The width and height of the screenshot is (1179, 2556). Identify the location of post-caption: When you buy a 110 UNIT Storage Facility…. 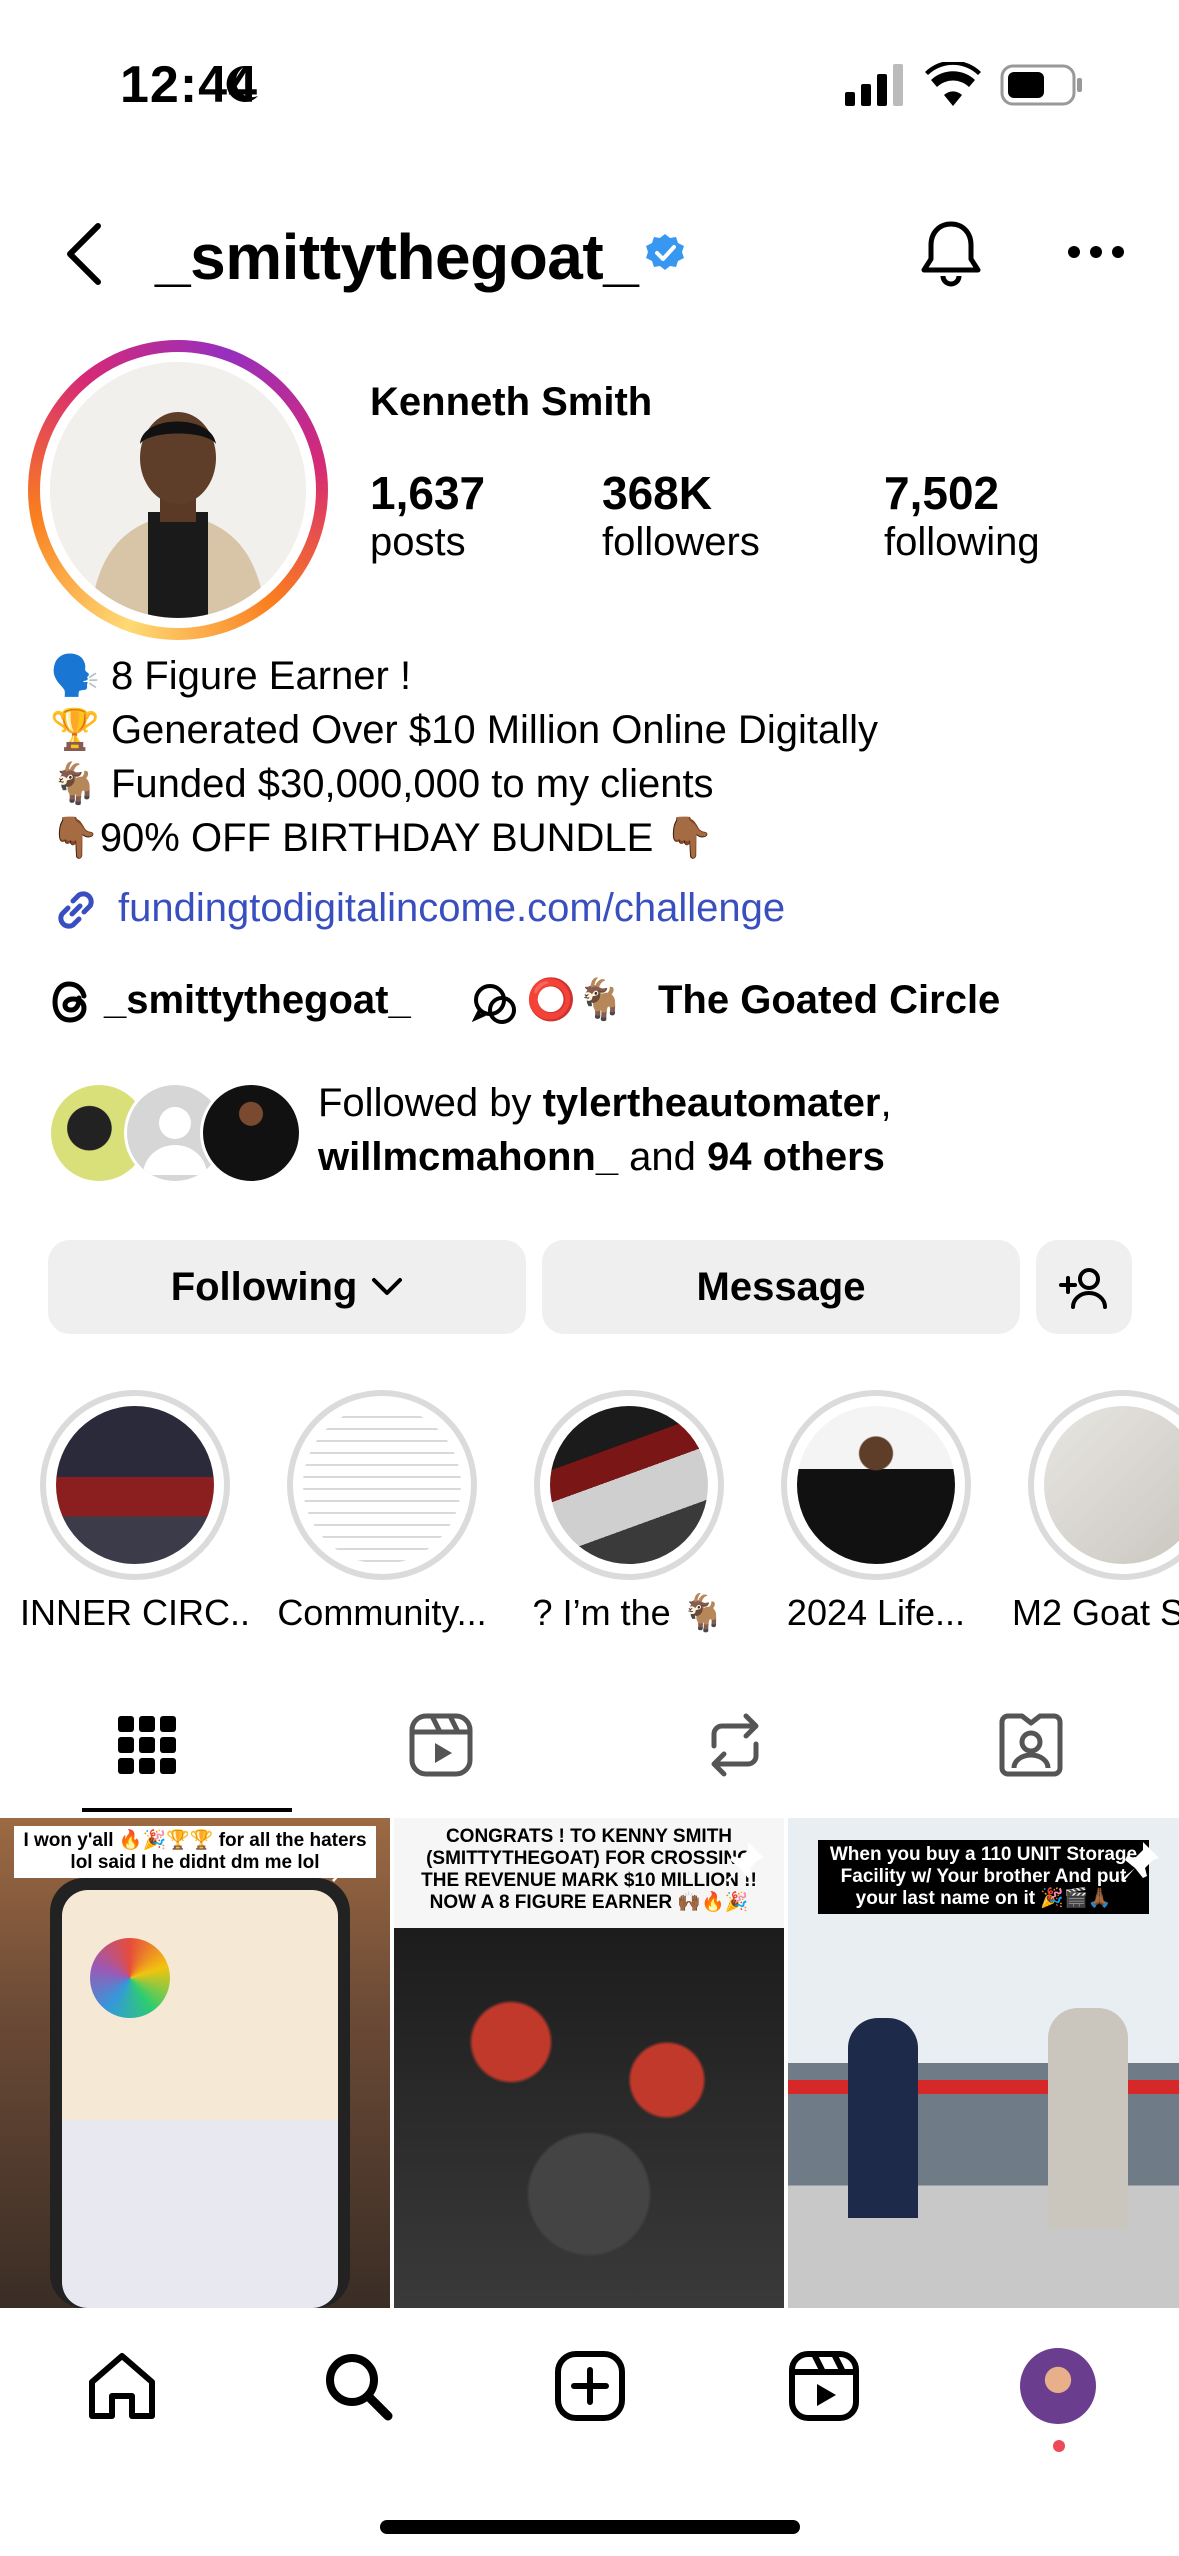
(983, 1877).